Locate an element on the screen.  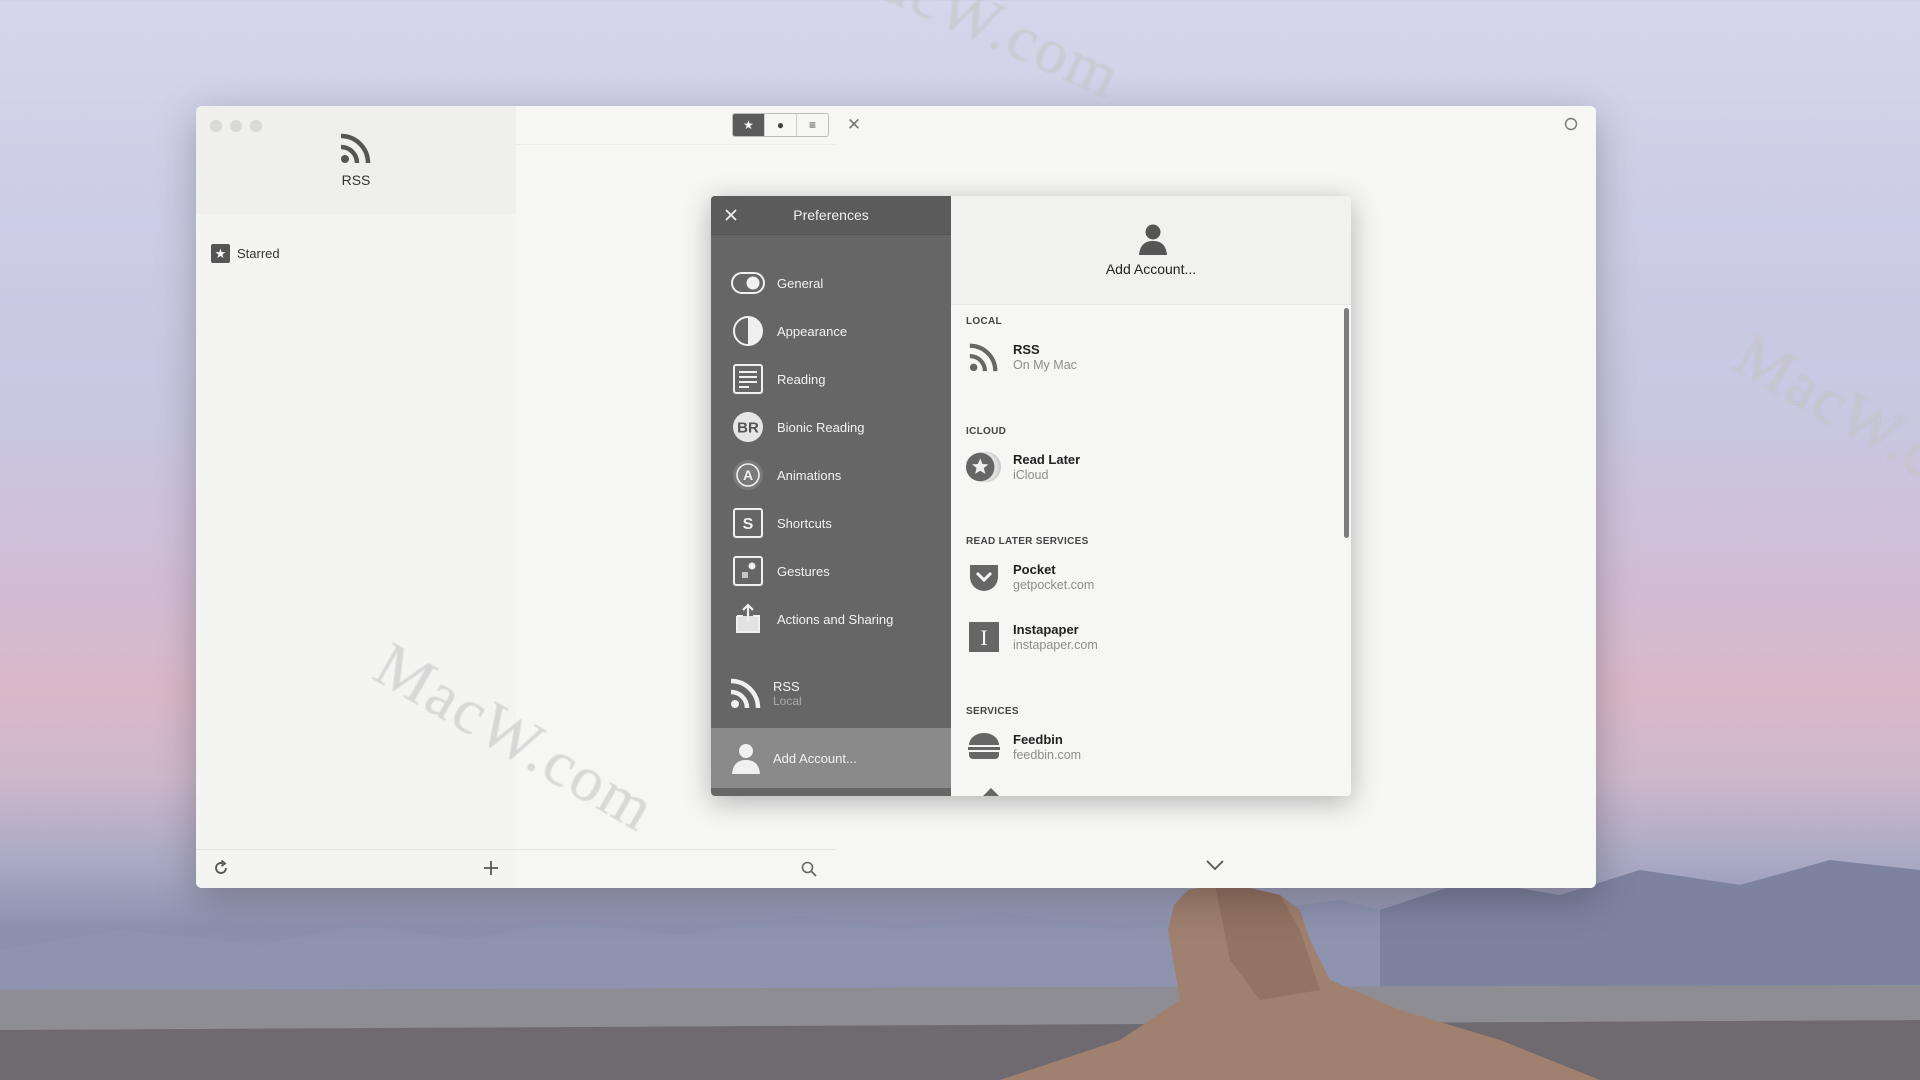
account-rss-local: RSS Local is located at coordinates (765, 693).